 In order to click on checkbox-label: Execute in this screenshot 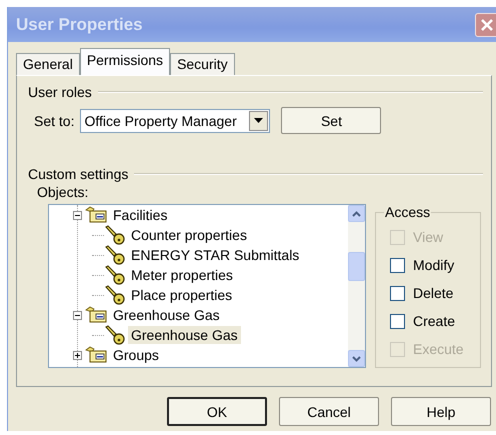, I will do `click(438, 349)`.